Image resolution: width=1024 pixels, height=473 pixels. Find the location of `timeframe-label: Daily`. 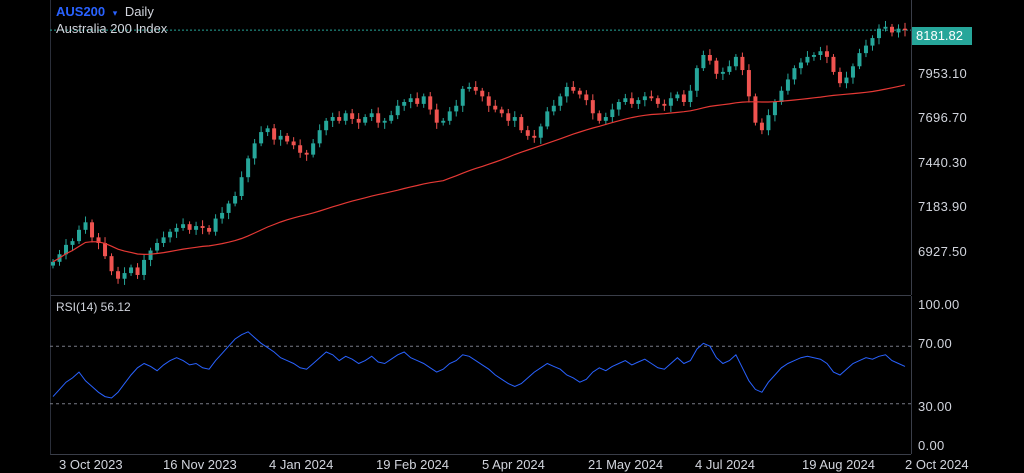

timeframe-label: Daily is located at coordinates (139, 11).